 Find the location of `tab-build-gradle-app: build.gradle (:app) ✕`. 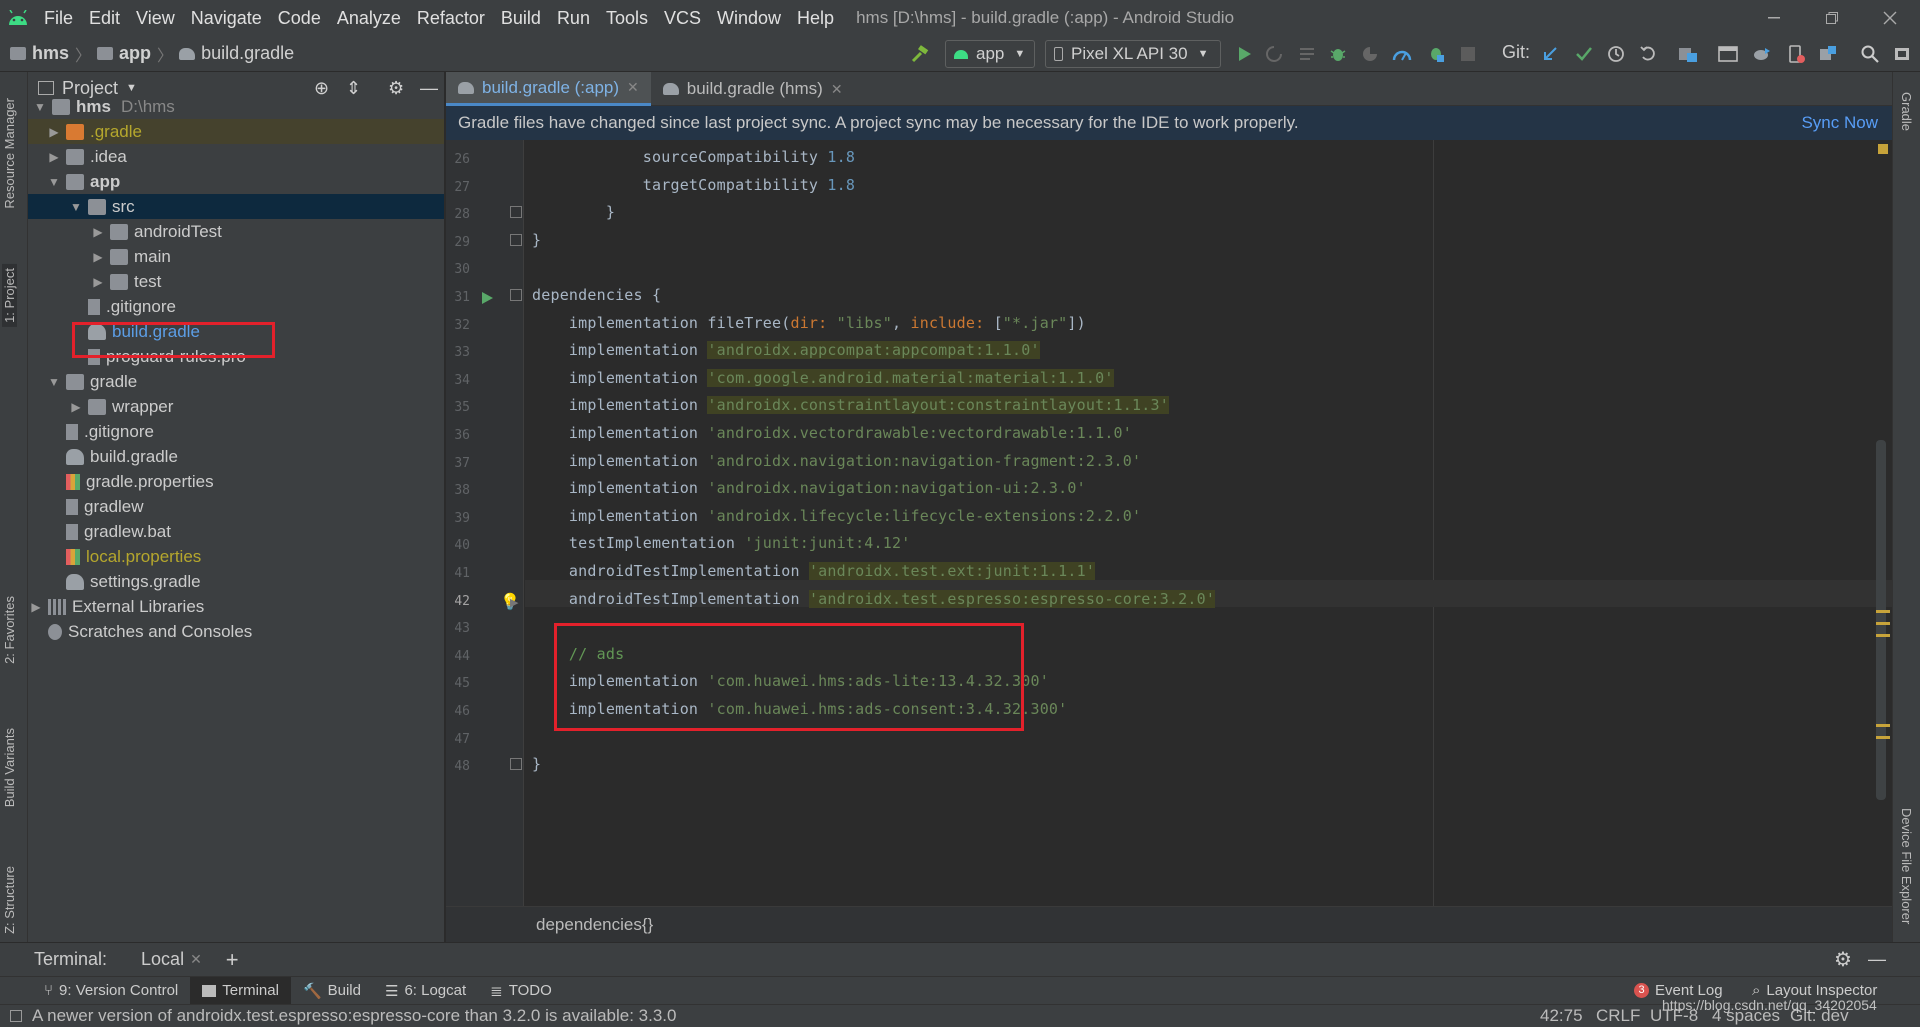

tab-build-gradle-app: build.gradle (:app) ✕ is located at coordinates (548, 89).